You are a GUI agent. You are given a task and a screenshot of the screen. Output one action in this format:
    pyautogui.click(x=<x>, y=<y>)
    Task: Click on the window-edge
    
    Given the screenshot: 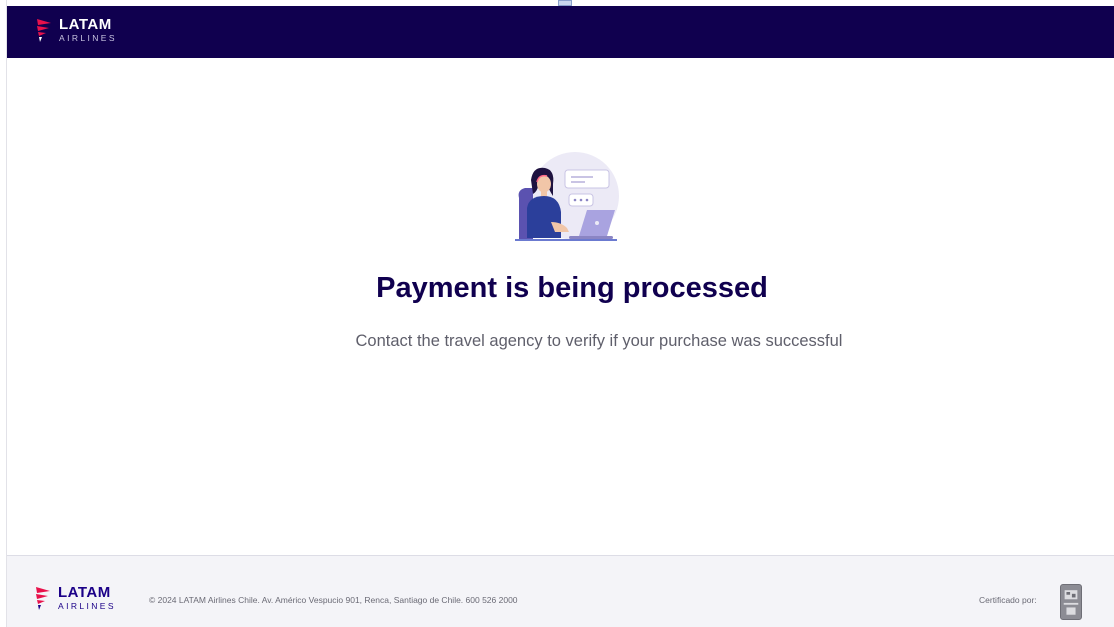 What is the action you would take?
    pyautogui.click(x=3, y=313)
    